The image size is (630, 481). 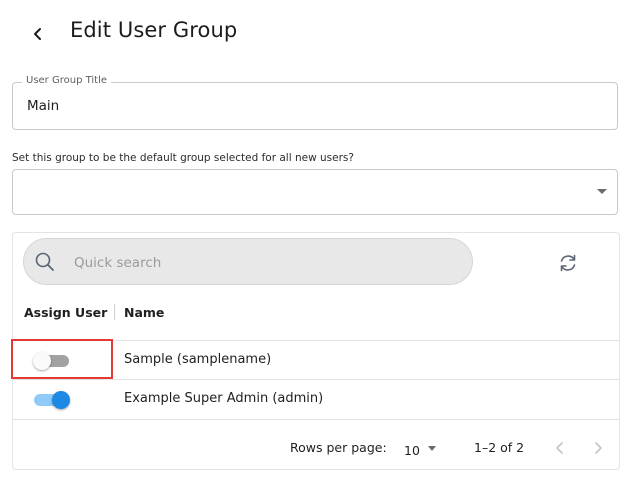 What do you see at coordinates (67, 80) in the screenshot?
I see `group-title-label: User Group Title` at bounding box center [67, 80].